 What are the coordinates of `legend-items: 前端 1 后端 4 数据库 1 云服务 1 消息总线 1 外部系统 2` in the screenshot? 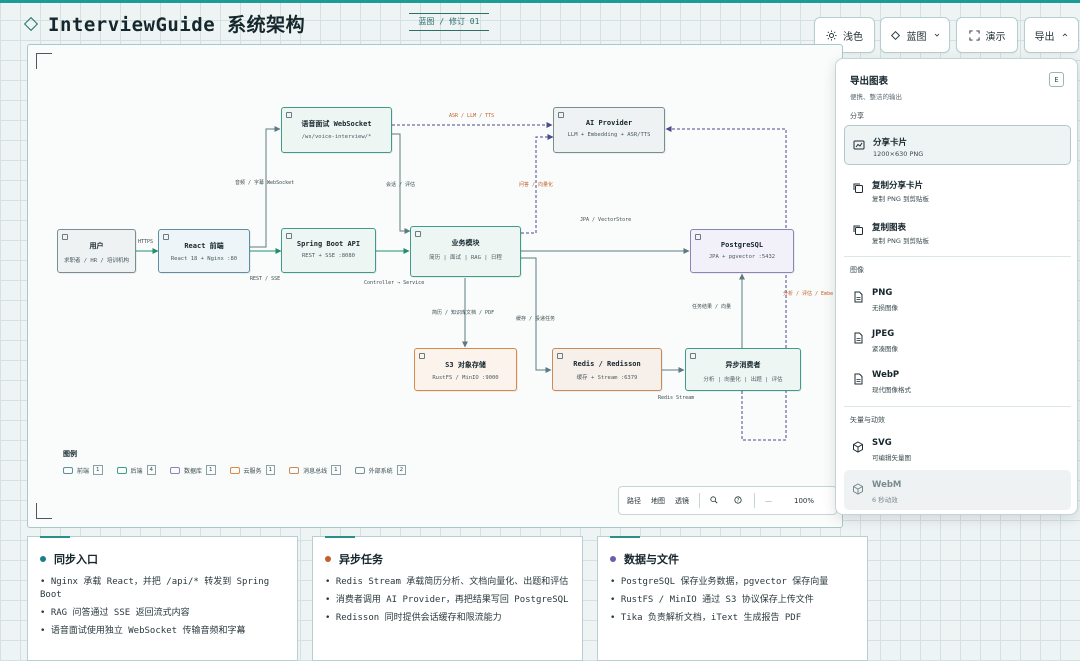 It's located at (235, 470).